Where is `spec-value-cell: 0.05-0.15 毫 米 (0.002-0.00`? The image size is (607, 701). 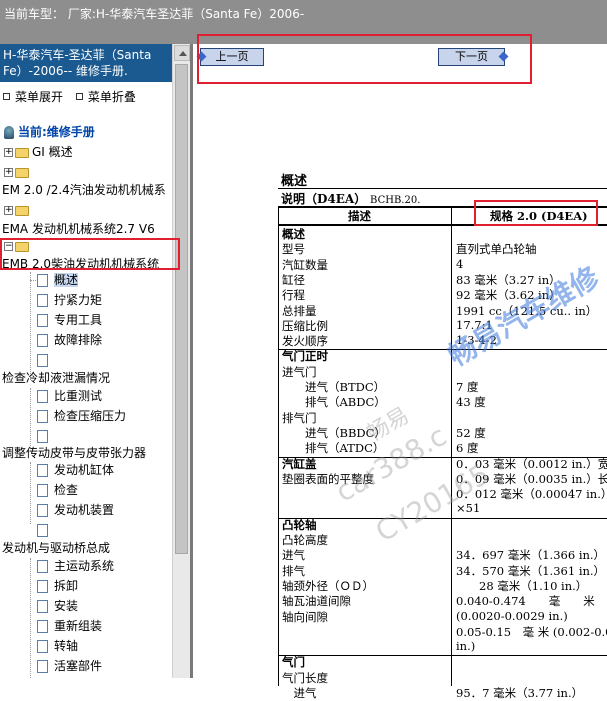
spec-value-cell: 0.05-0.15 毫 米 (0.002-0.00 is located at coordinates (531, 631).